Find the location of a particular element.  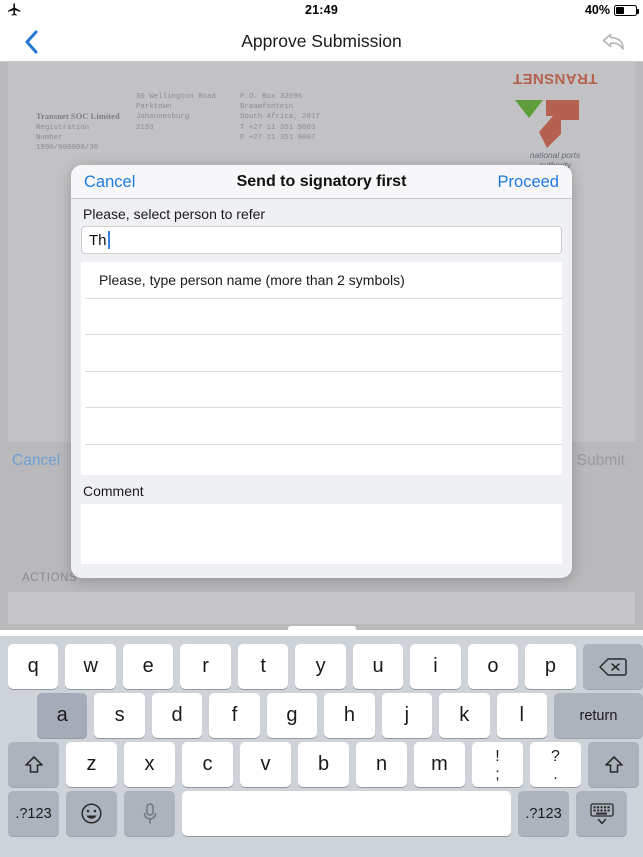

backspace-icon is located at coordinates (613, 666).